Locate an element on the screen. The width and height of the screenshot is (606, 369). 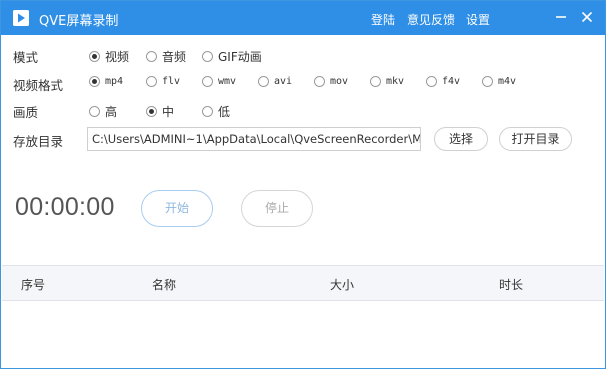
choose-folder-button: 选择 is located at coordinates (461, 139).